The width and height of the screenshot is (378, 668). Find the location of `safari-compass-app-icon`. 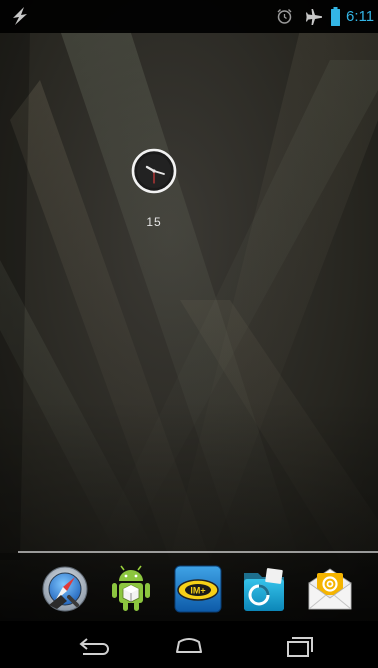

safari-compass-app-icon is located at coordinates (65, 589).